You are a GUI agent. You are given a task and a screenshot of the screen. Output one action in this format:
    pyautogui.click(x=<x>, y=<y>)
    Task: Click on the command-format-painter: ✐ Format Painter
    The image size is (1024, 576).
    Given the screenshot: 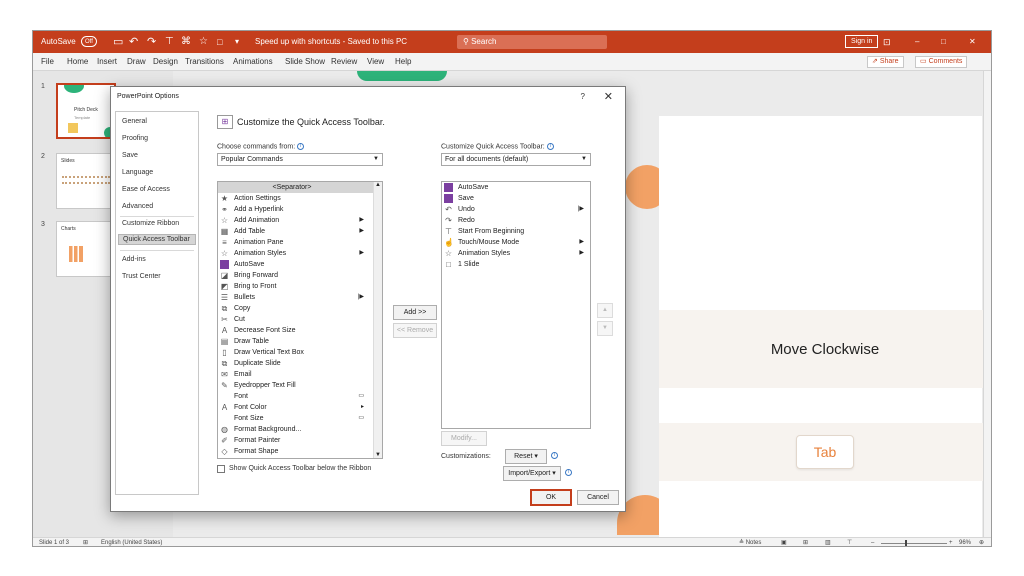 What is the action you would take?
    pyautogui.click(x=300, y=440)
    